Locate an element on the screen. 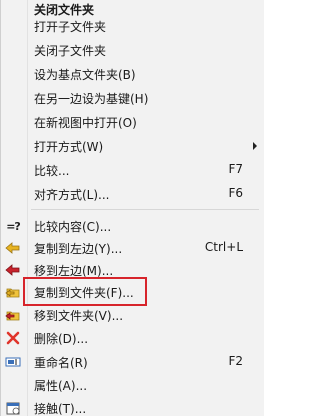 The width and height of the screenshot is (320, 419). menu-item-set-base-other-side: 在另一边设为基键(H) is located at coordinates (132, 98).